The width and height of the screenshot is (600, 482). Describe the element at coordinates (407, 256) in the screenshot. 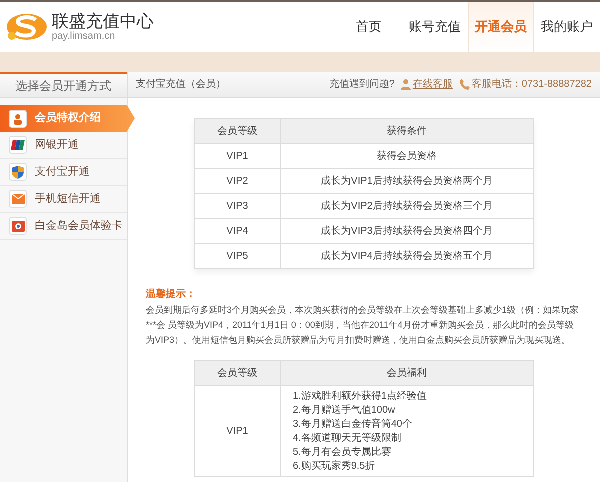

I see `table-cell: 成长为VIP4后持续获得会员资格五个月` at that location.